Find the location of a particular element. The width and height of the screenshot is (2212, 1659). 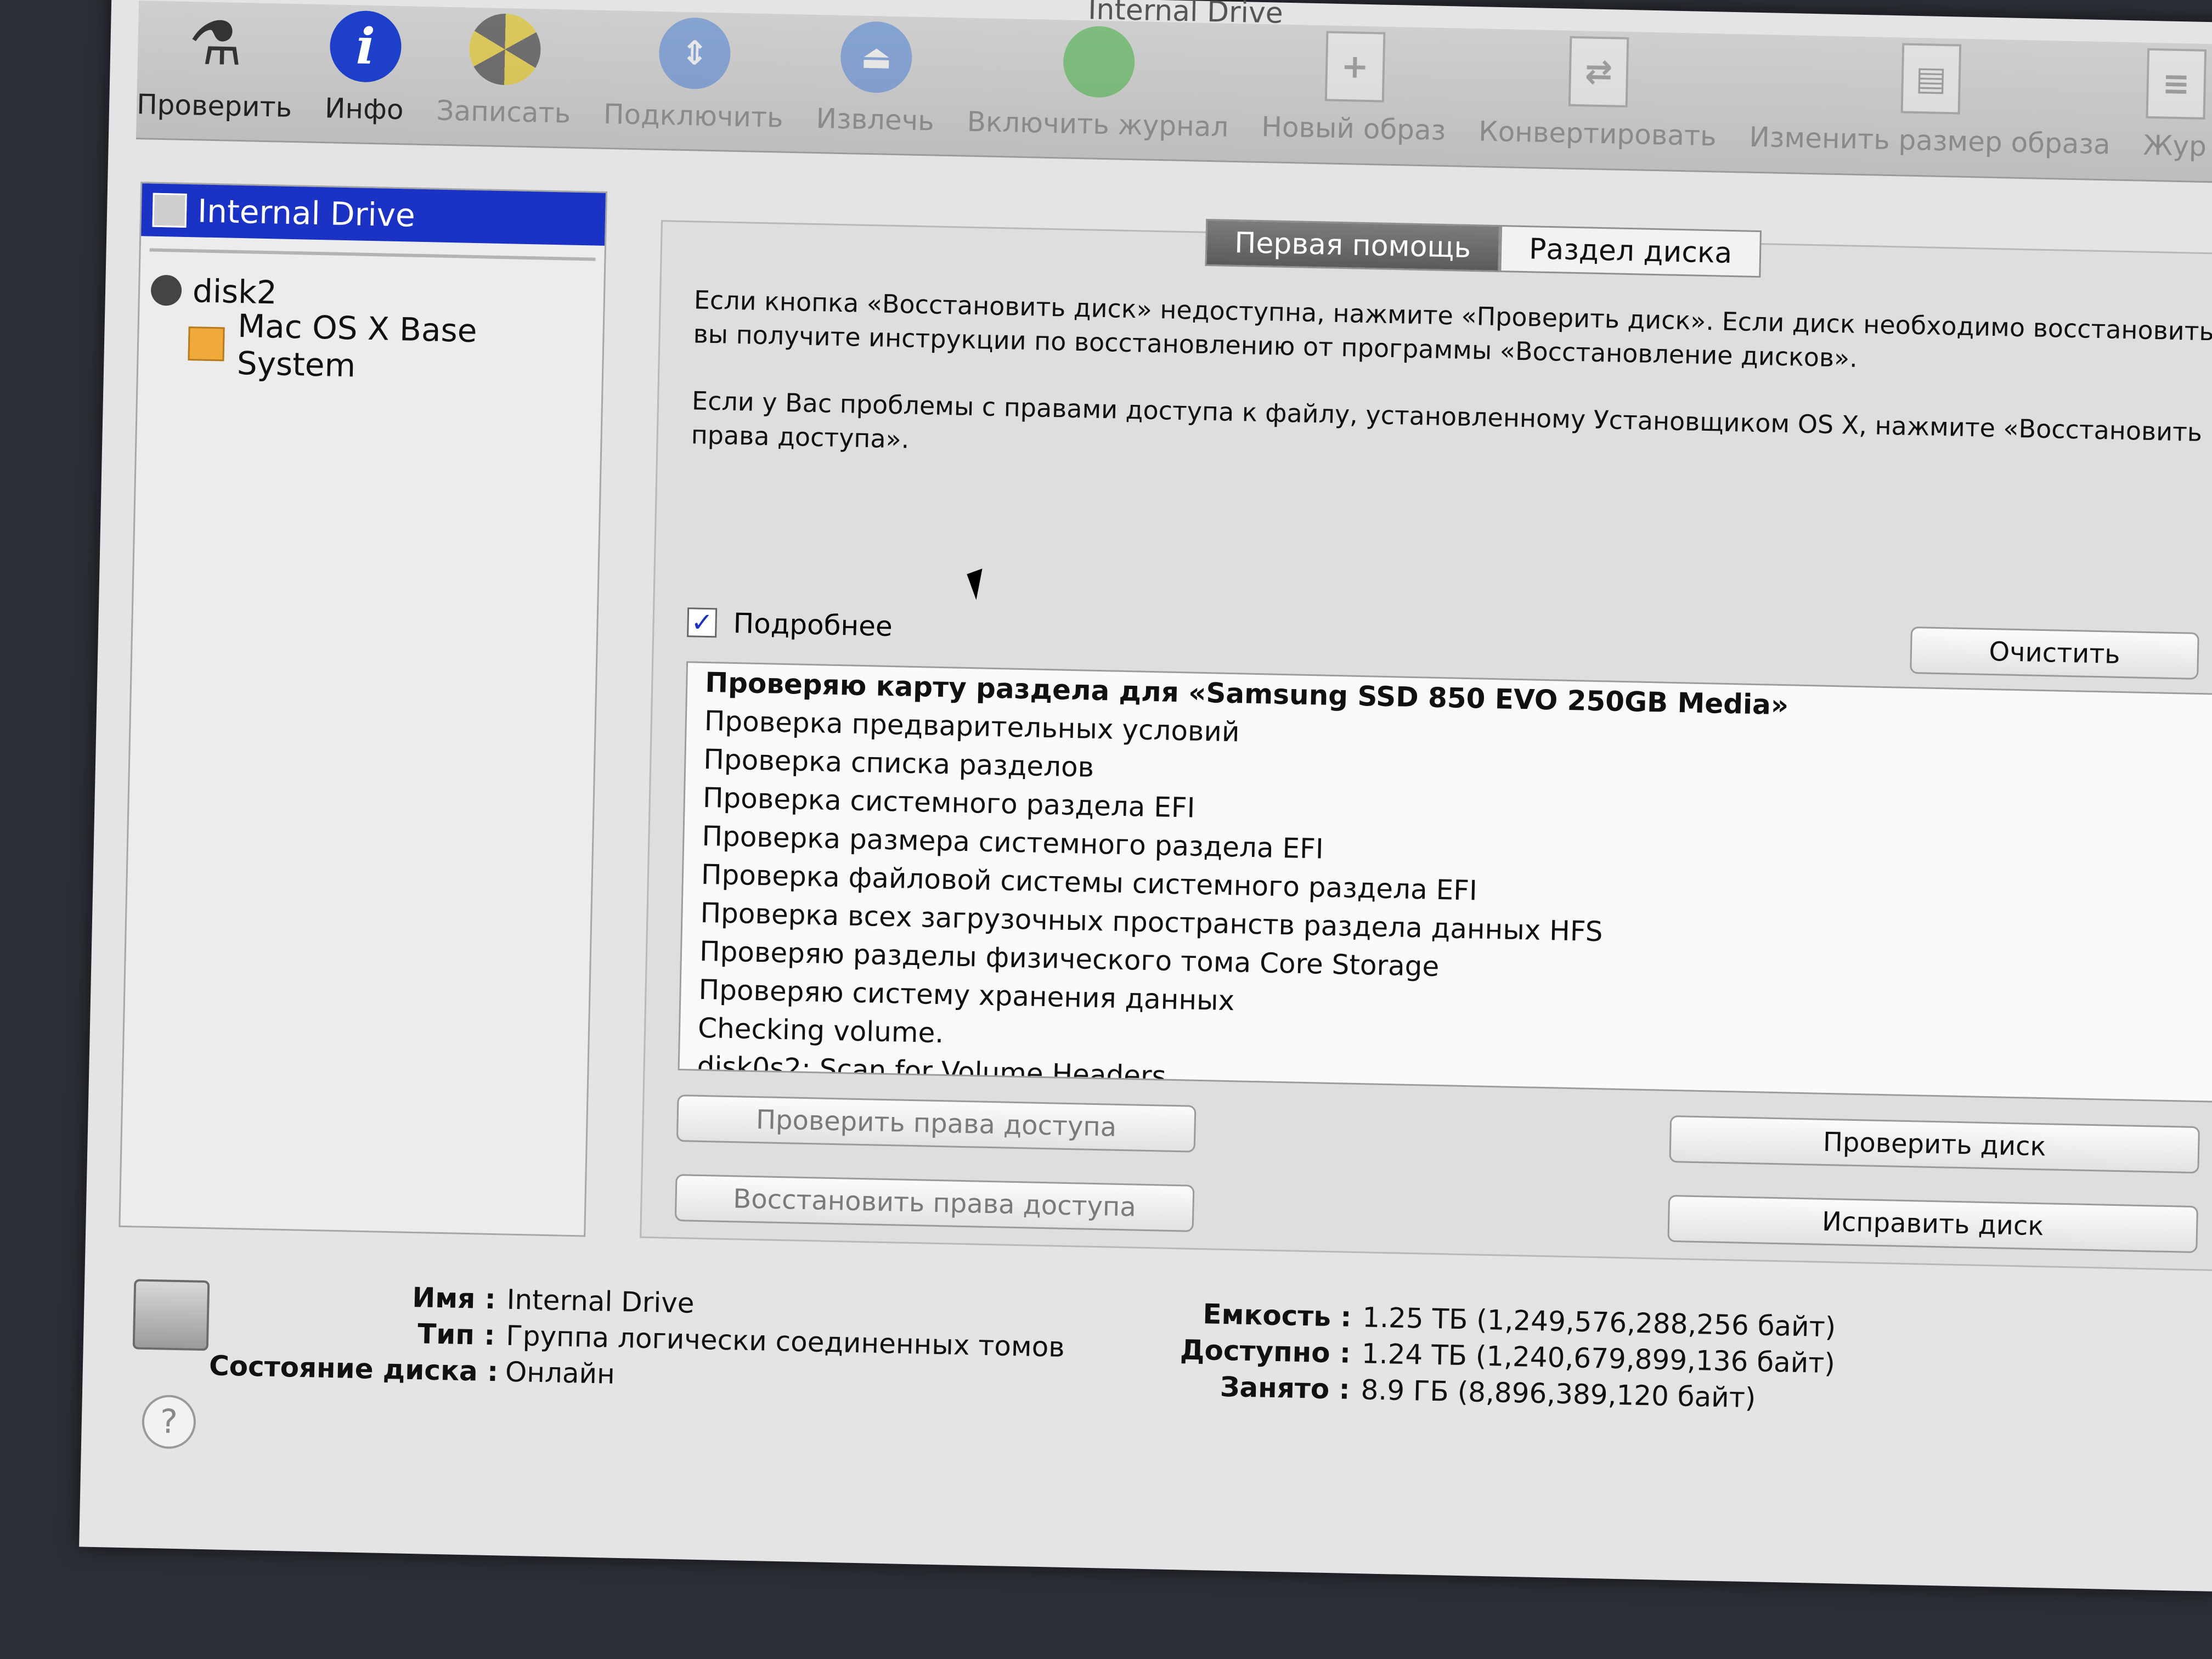

sidebar-item-base-system: Mac OS X Base System is located at coordinates (370, 345).